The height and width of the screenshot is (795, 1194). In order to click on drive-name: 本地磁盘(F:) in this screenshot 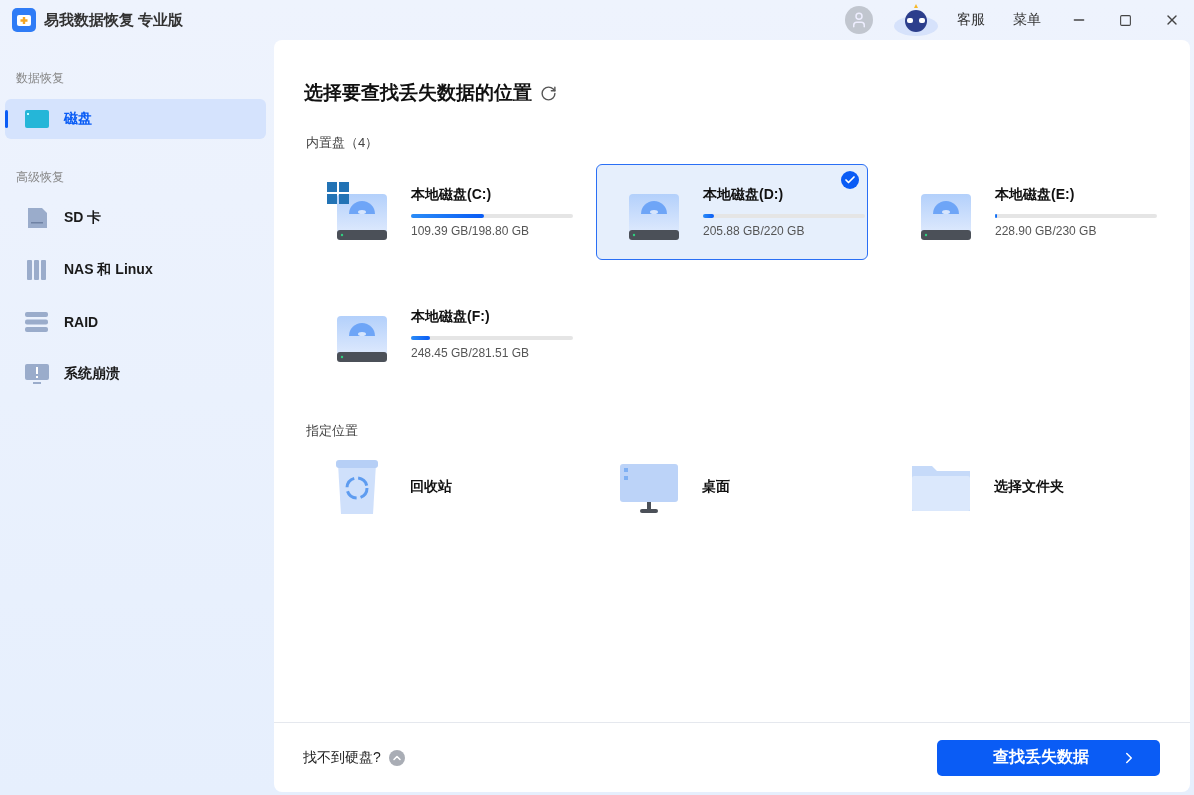, I will do `click(451, 317)`.